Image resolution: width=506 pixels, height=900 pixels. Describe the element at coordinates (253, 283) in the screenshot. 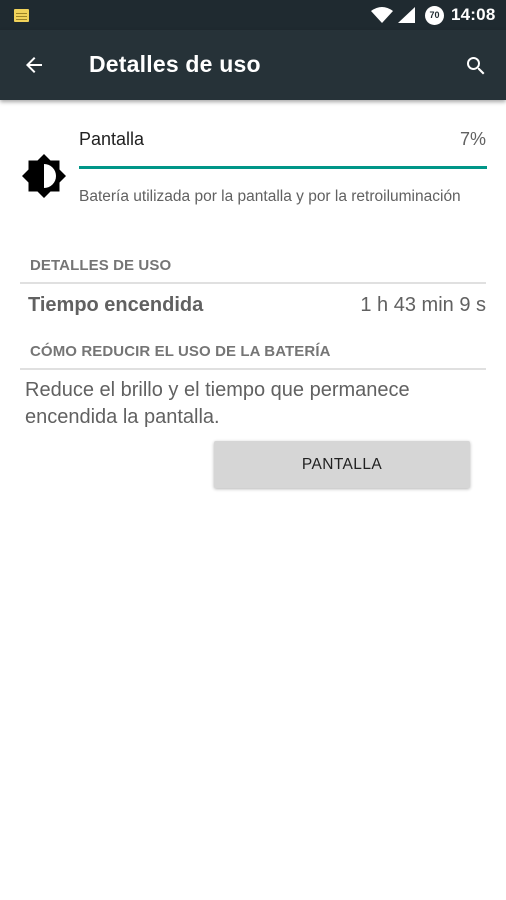

I see `usage-details-divider` at that location.